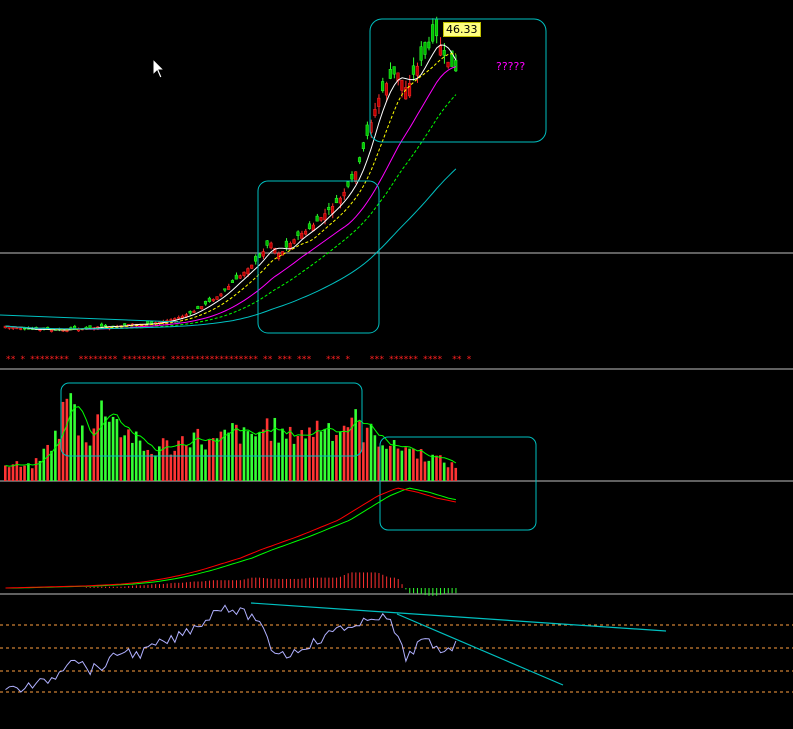  I want to click on annotation-text: ?????, so click(511, 66).